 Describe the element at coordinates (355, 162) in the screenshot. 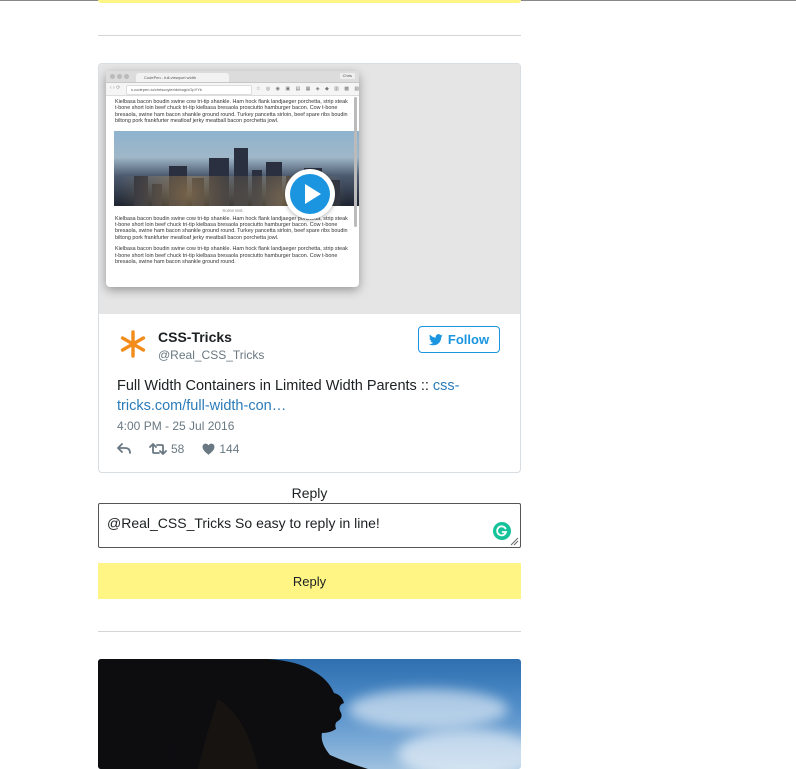

I see `browser-scrollbar` at that location.